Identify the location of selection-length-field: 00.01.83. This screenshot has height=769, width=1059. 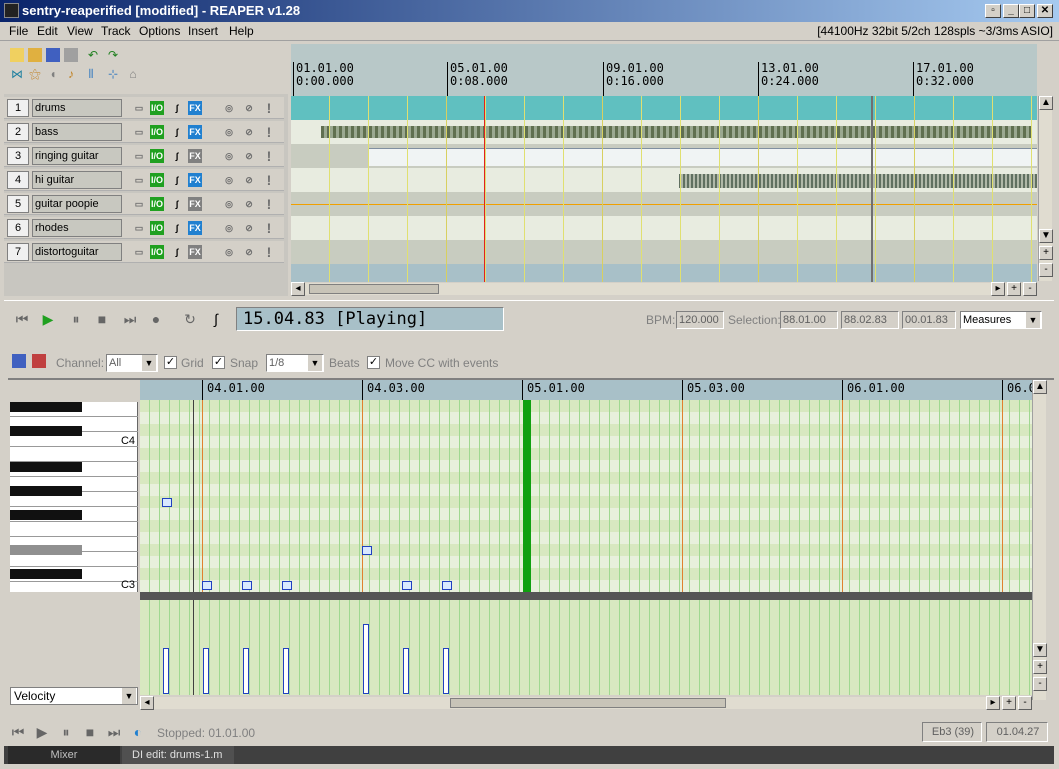
(929, 320).